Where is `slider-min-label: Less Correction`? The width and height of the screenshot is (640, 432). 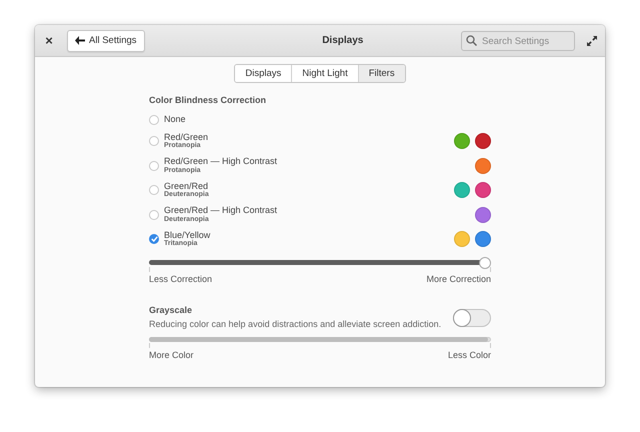 slider-min-label: Less Correction is located at coordinates (180, 275).